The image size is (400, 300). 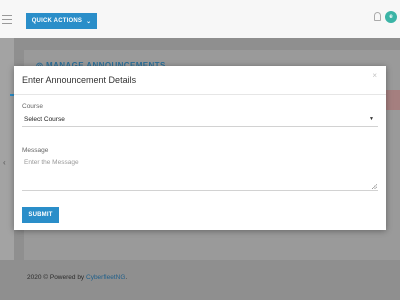 I want to click on close-icon: ×, so click(x=374, y=75).